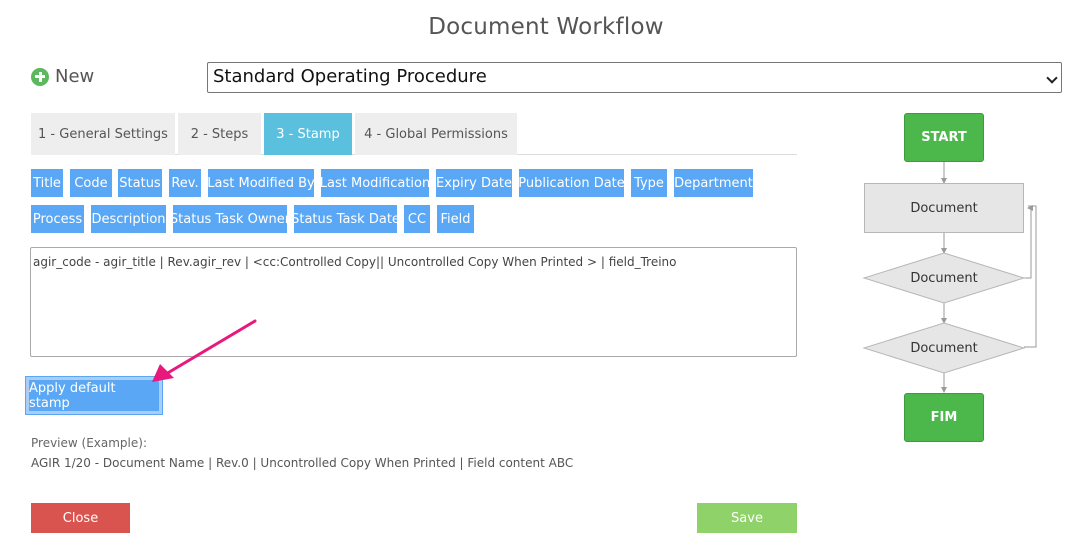  I want to click on plus-circle-icon, so click(40, 76).